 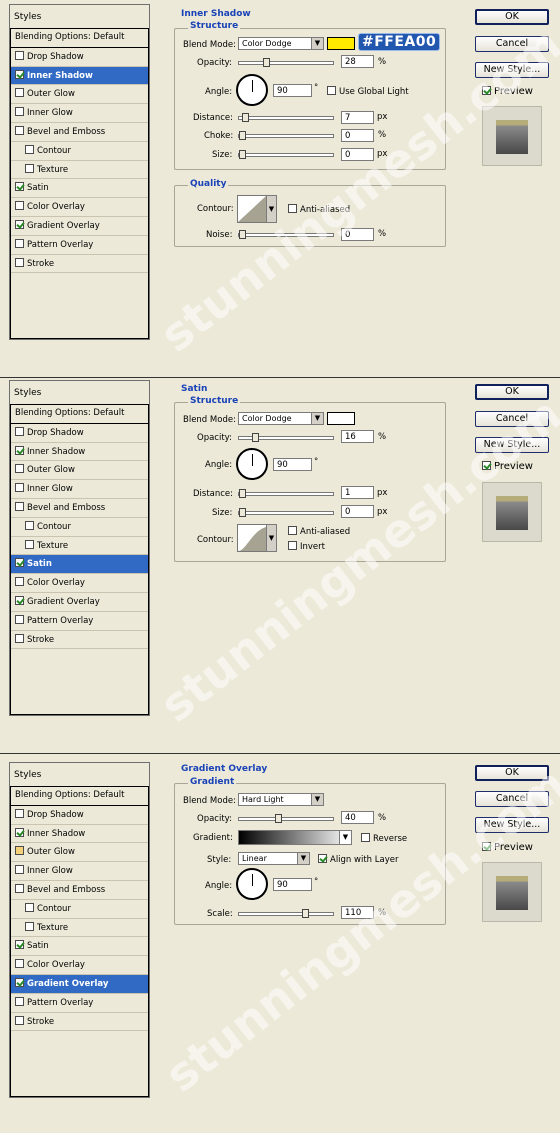 What do you see at coordinates (368, 91) in the screenshot?
I see `global-light-checkbox: Use Global Light` at bounding box center [368, 91].